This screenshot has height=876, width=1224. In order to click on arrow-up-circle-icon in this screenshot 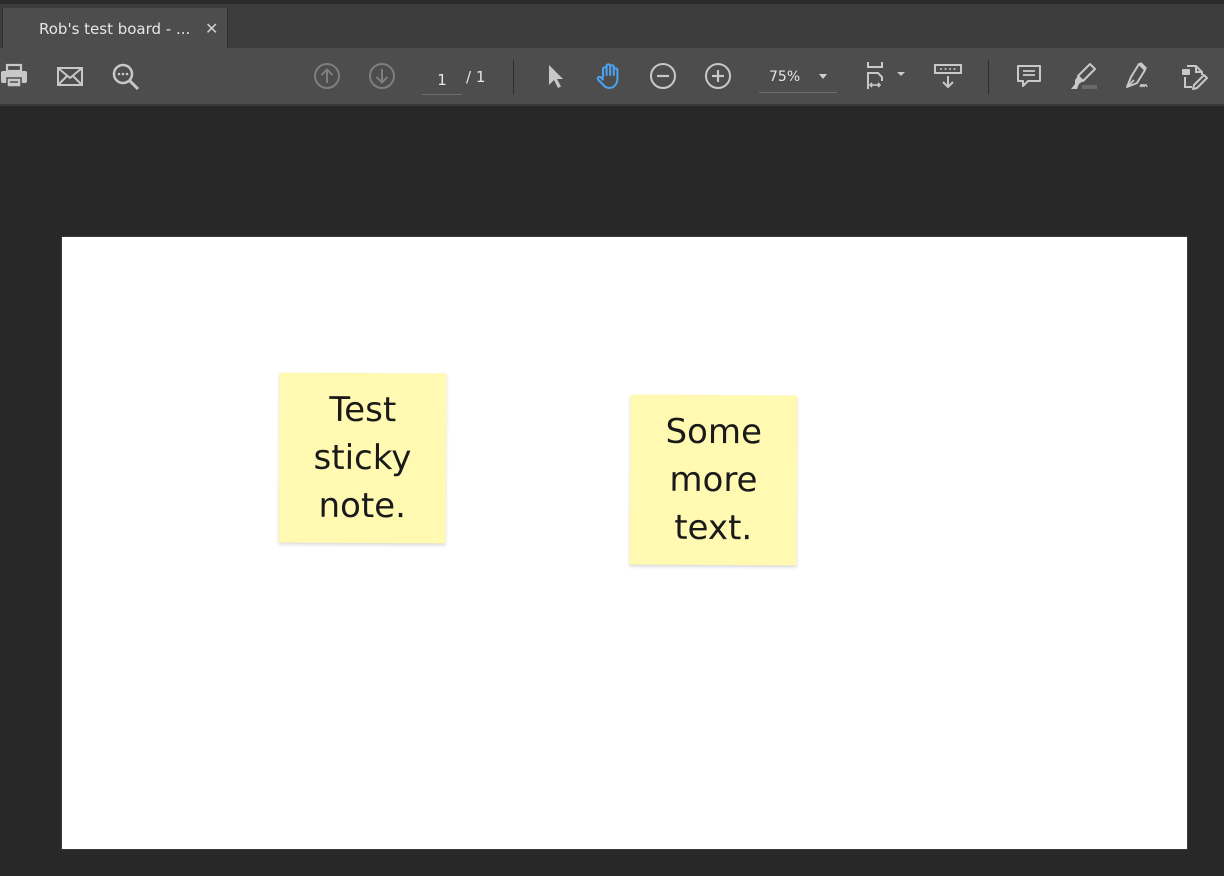, I will do `click(327, 76)`.